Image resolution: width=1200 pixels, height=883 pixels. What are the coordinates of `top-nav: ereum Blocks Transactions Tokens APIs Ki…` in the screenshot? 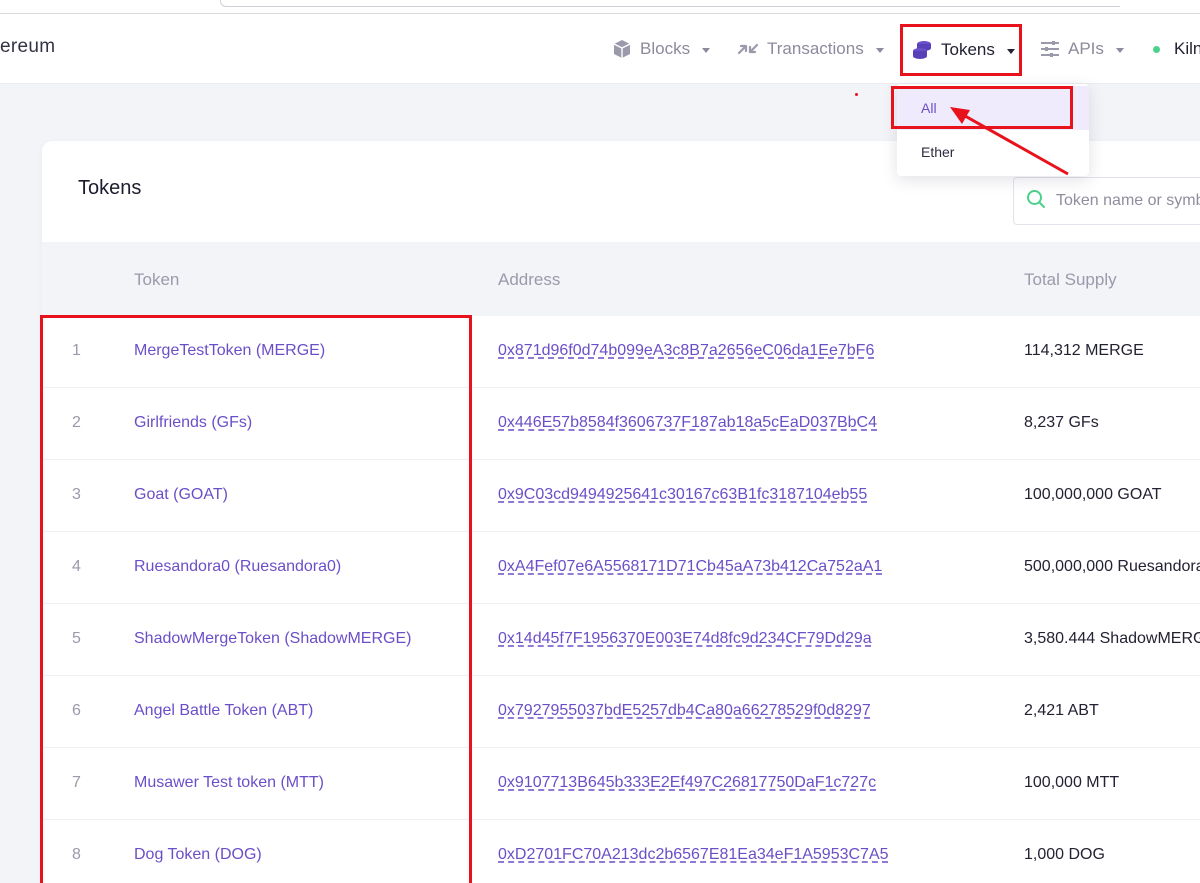 It's located at (600, 49).